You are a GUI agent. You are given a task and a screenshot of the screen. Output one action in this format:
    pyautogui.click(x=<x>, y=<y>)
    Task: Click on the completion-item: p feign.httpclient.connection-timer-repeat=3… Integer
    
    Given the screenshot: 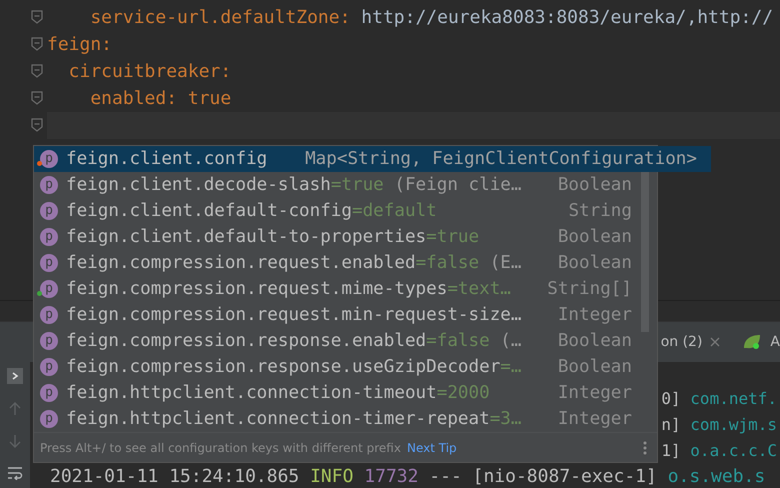 What is the action you would take?
    pyautogui.click(x=340, y=419)
    